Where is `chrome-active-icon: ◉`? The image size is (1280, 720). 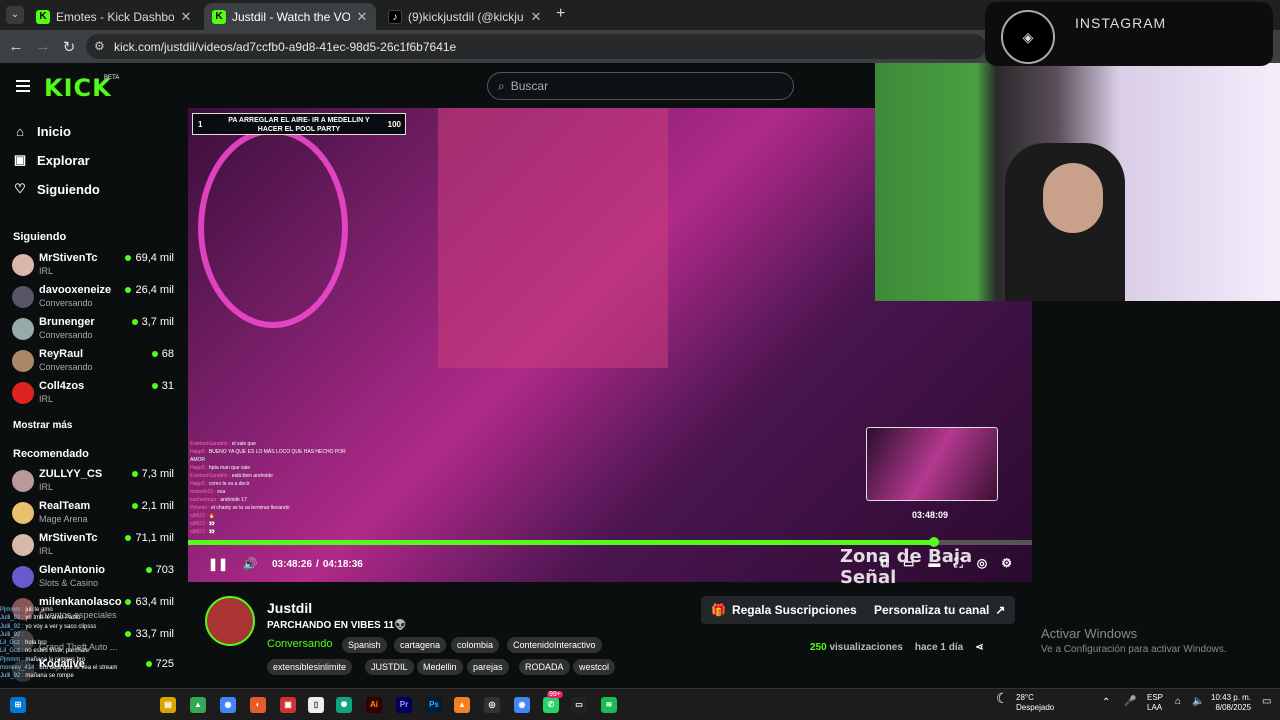
chrome-active-icon: ◉ is located at coordinates (522, 705).